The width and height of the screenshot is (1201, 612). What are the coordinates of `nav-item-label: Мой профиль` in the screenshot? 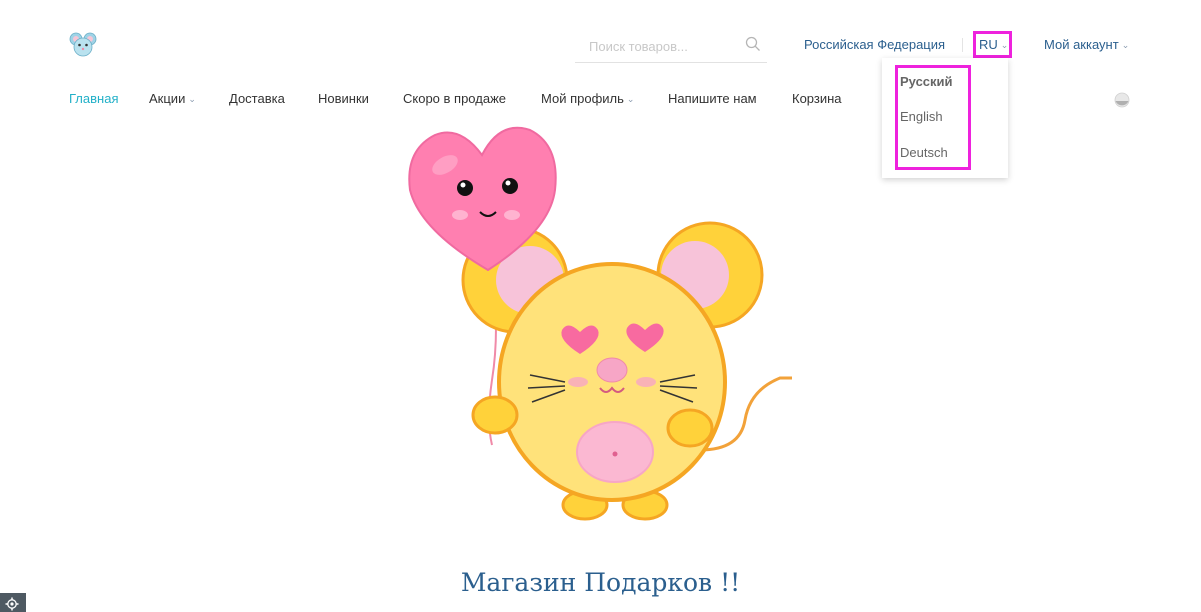 It's located at (582, 98).